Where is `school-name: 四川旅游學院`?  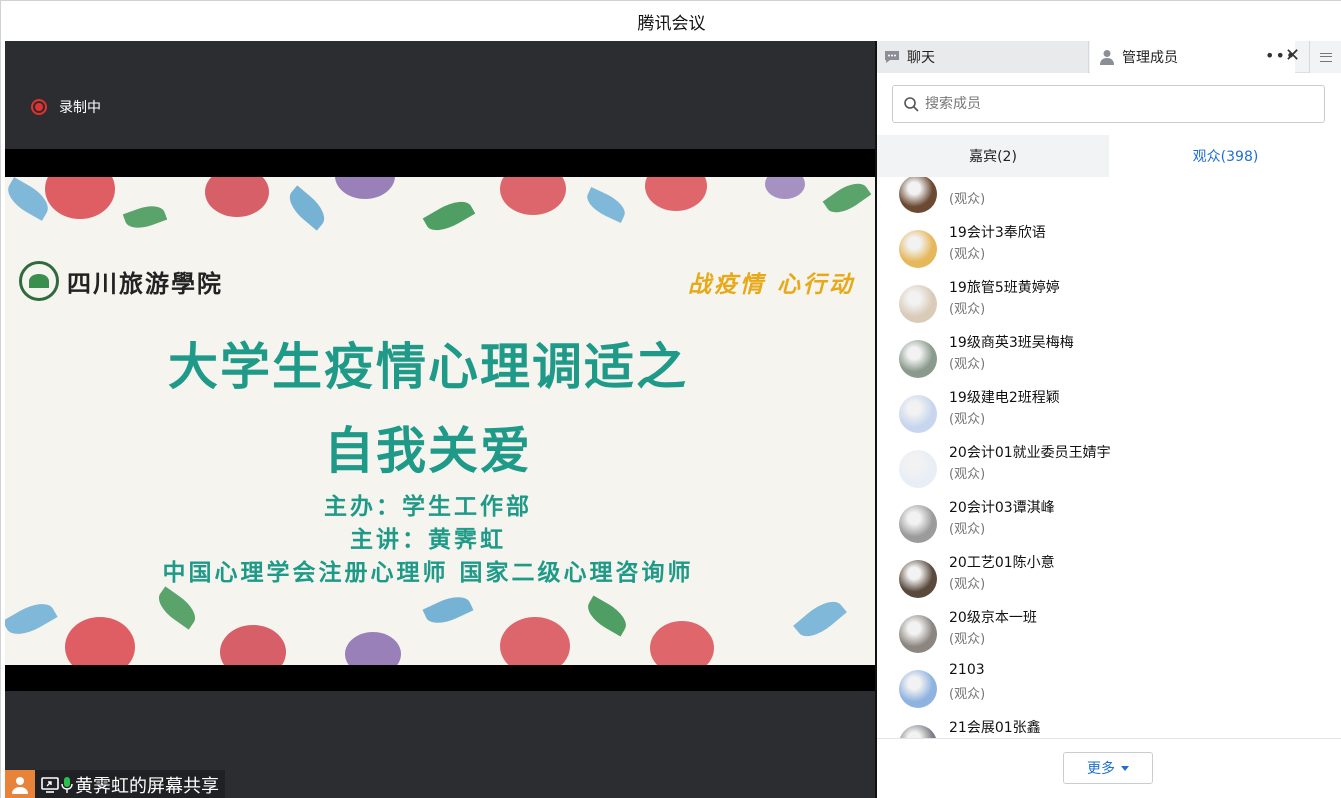 school-name: 四川旅游學院 is located at coordinates (145, 283).